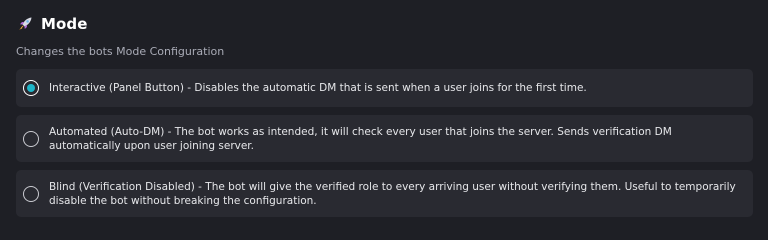  Describe the element at coordinates (31, 88) in the screenshot. I see `radio-interactive` at that location.